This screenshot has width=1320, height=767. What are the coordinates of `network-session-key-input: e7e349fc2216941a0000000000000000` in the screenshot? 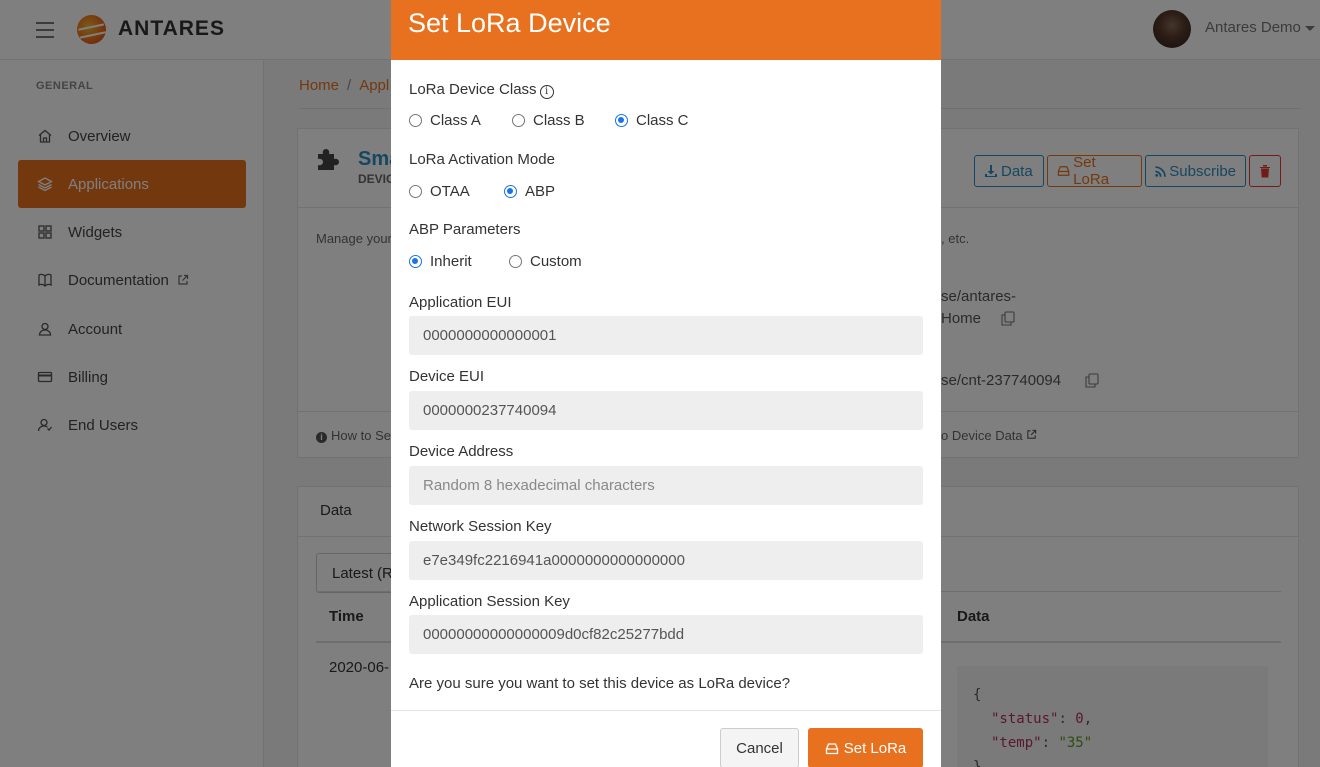 It's located at (666, 560).